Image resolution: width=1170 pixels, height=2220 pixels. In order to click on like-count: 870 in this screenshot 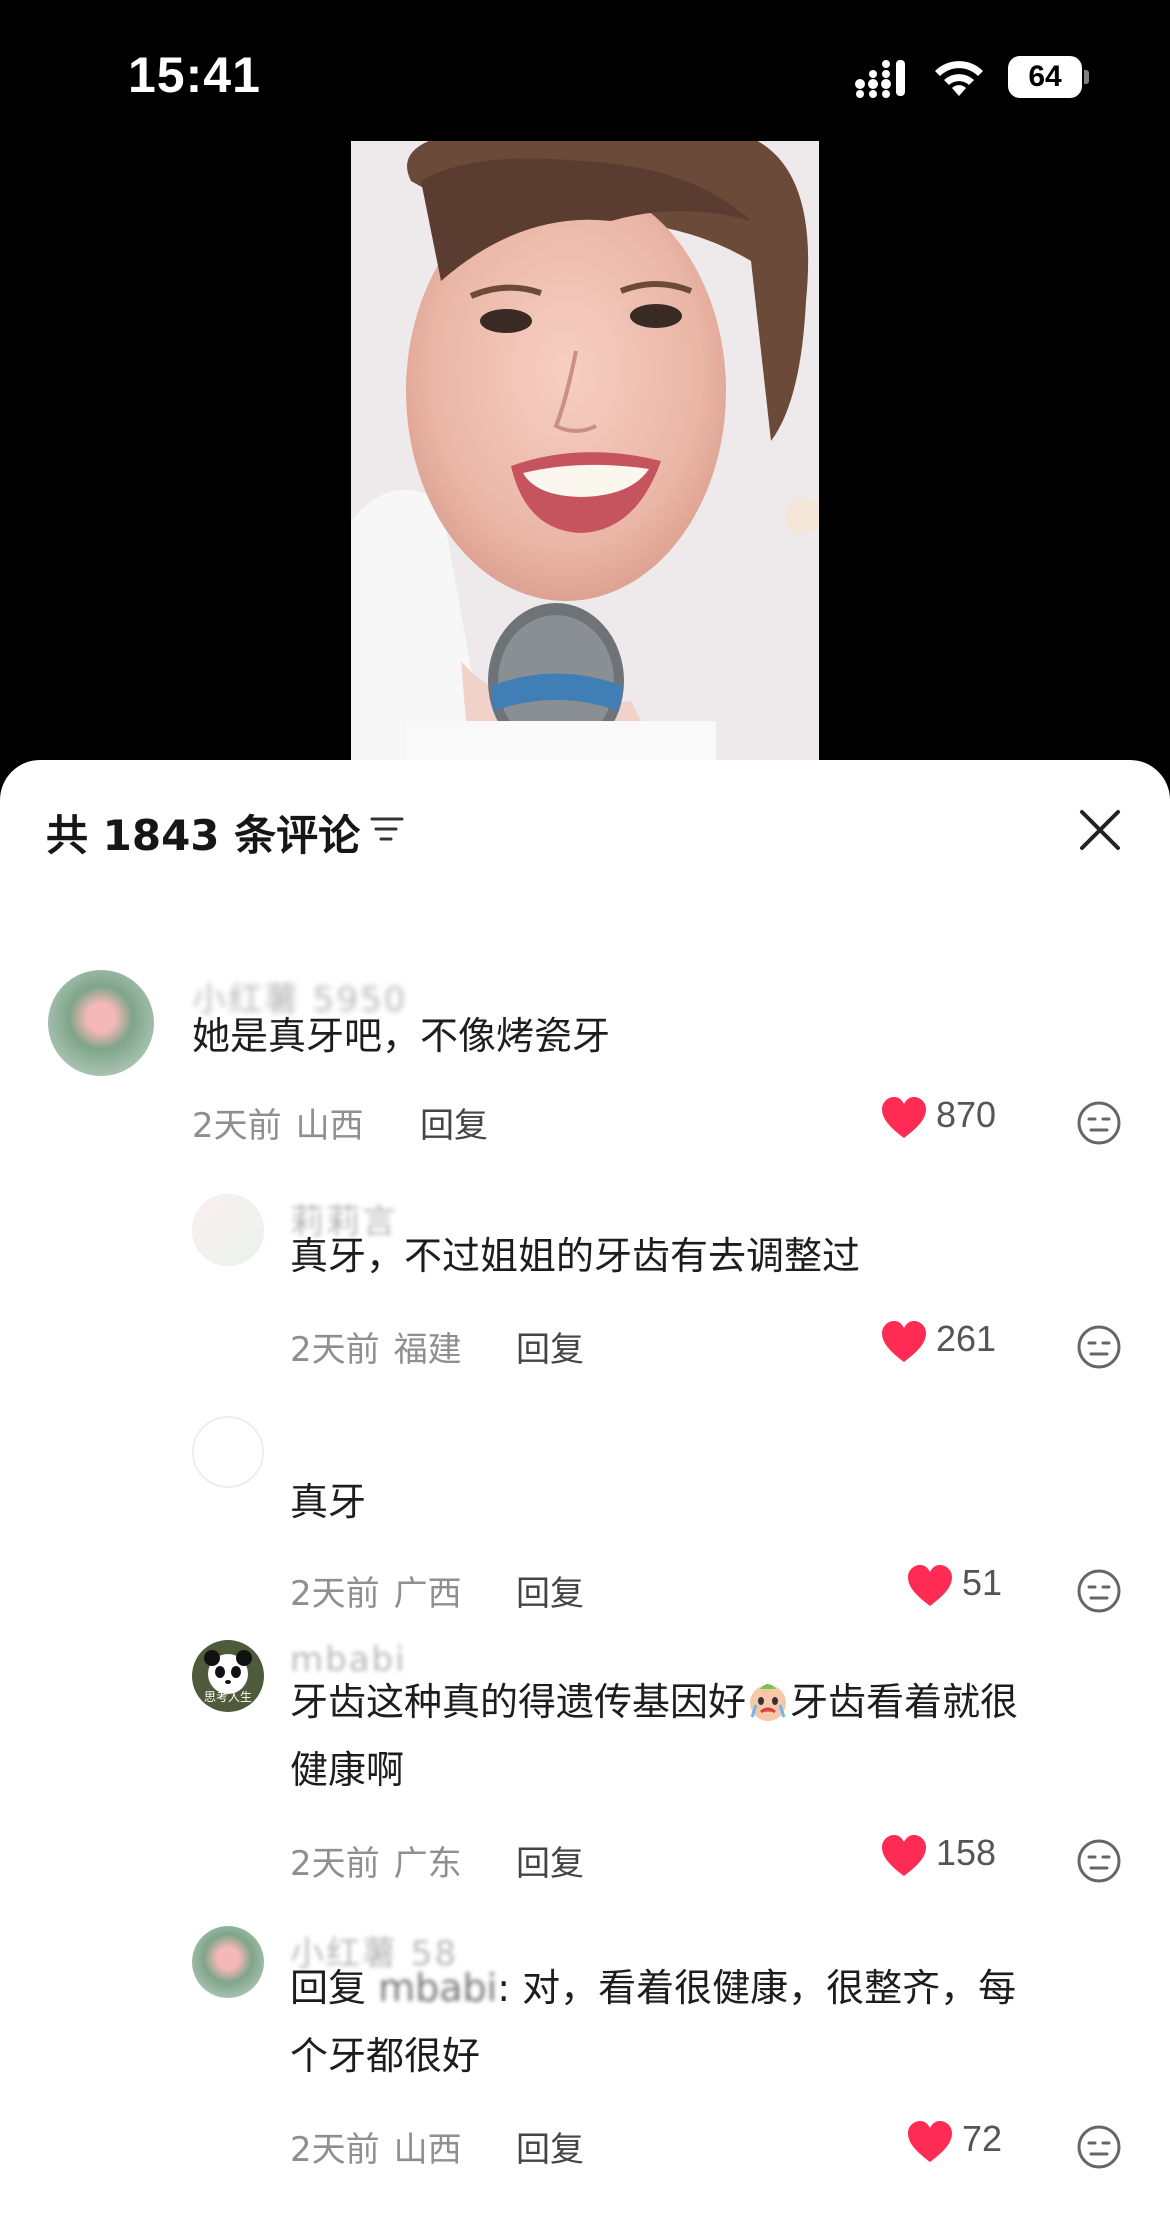, I will do `click(966, 1114)`.